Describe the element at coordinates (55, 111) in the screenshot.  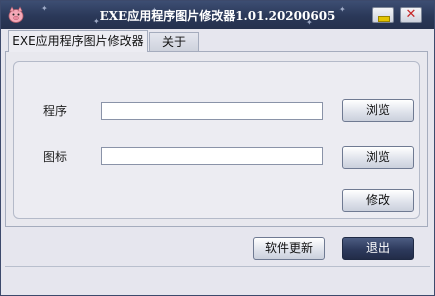
I see `program-label: 程序` at that location.